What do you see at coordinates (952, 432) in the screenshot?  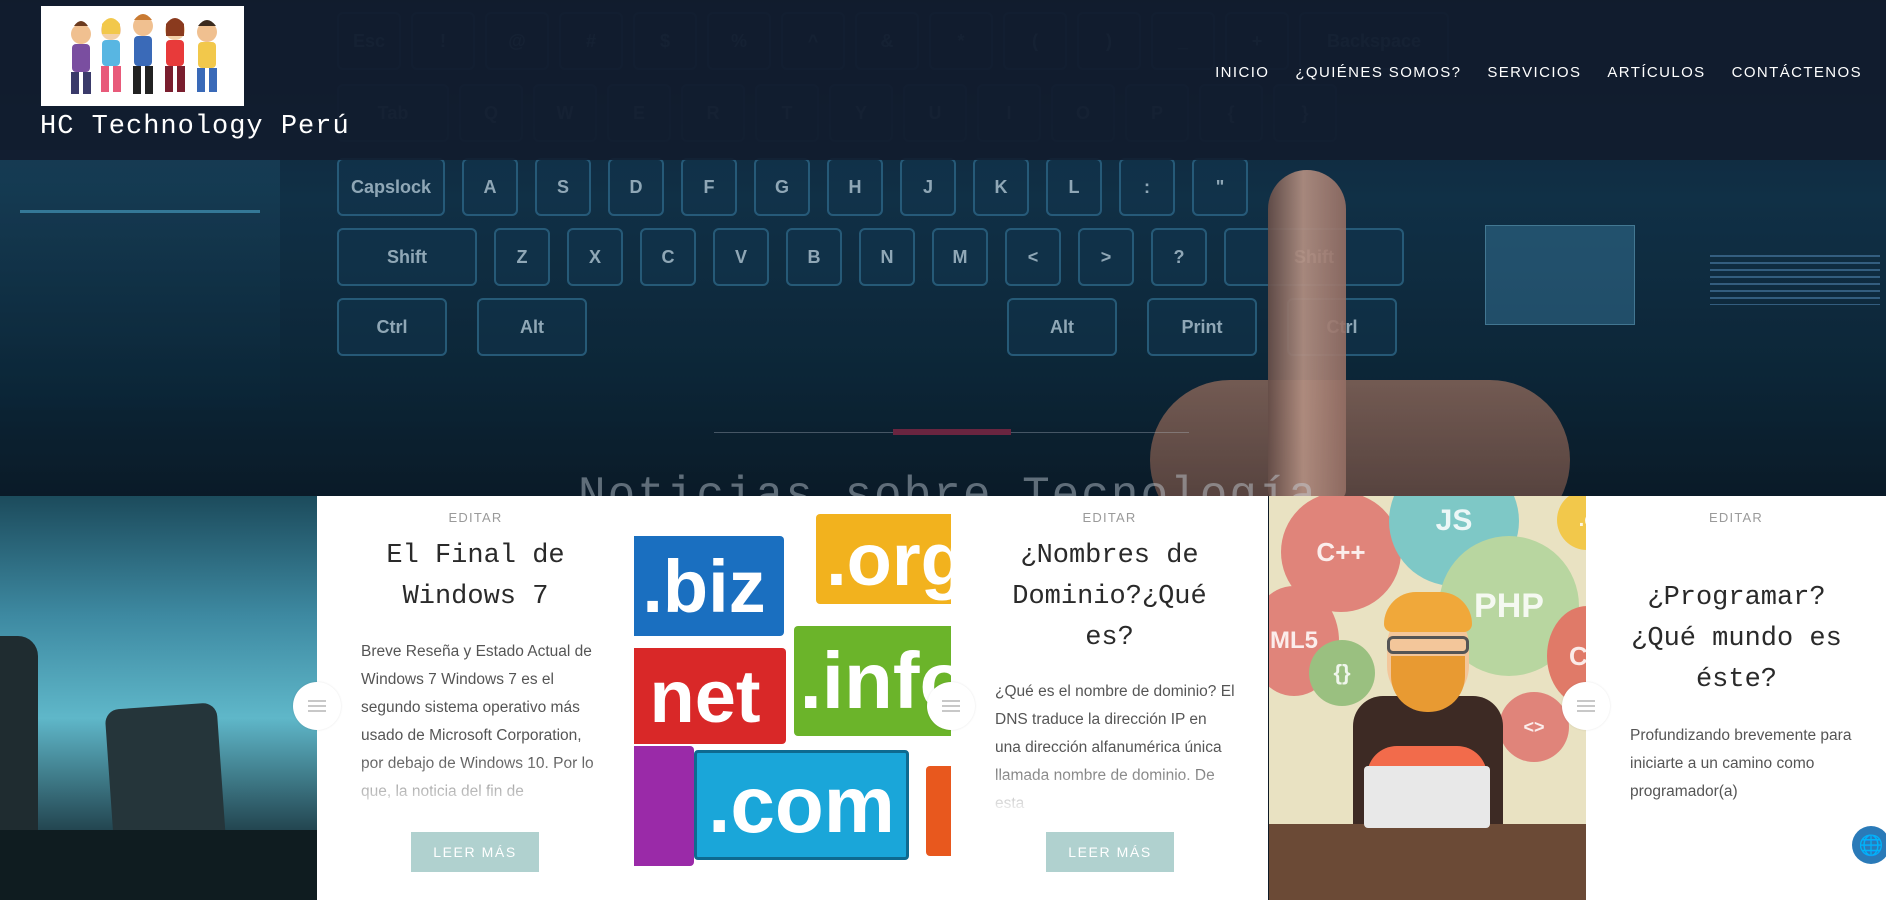 I see `slider-active-indicator` at bounding box center [952, 432].